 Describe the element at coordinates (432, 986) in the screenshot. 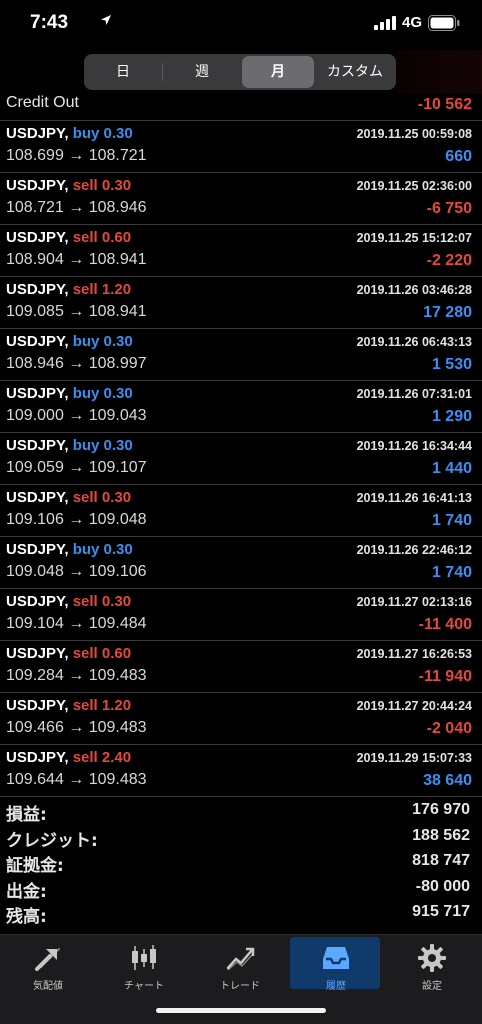

I see `tab-label: 設定` at that location.